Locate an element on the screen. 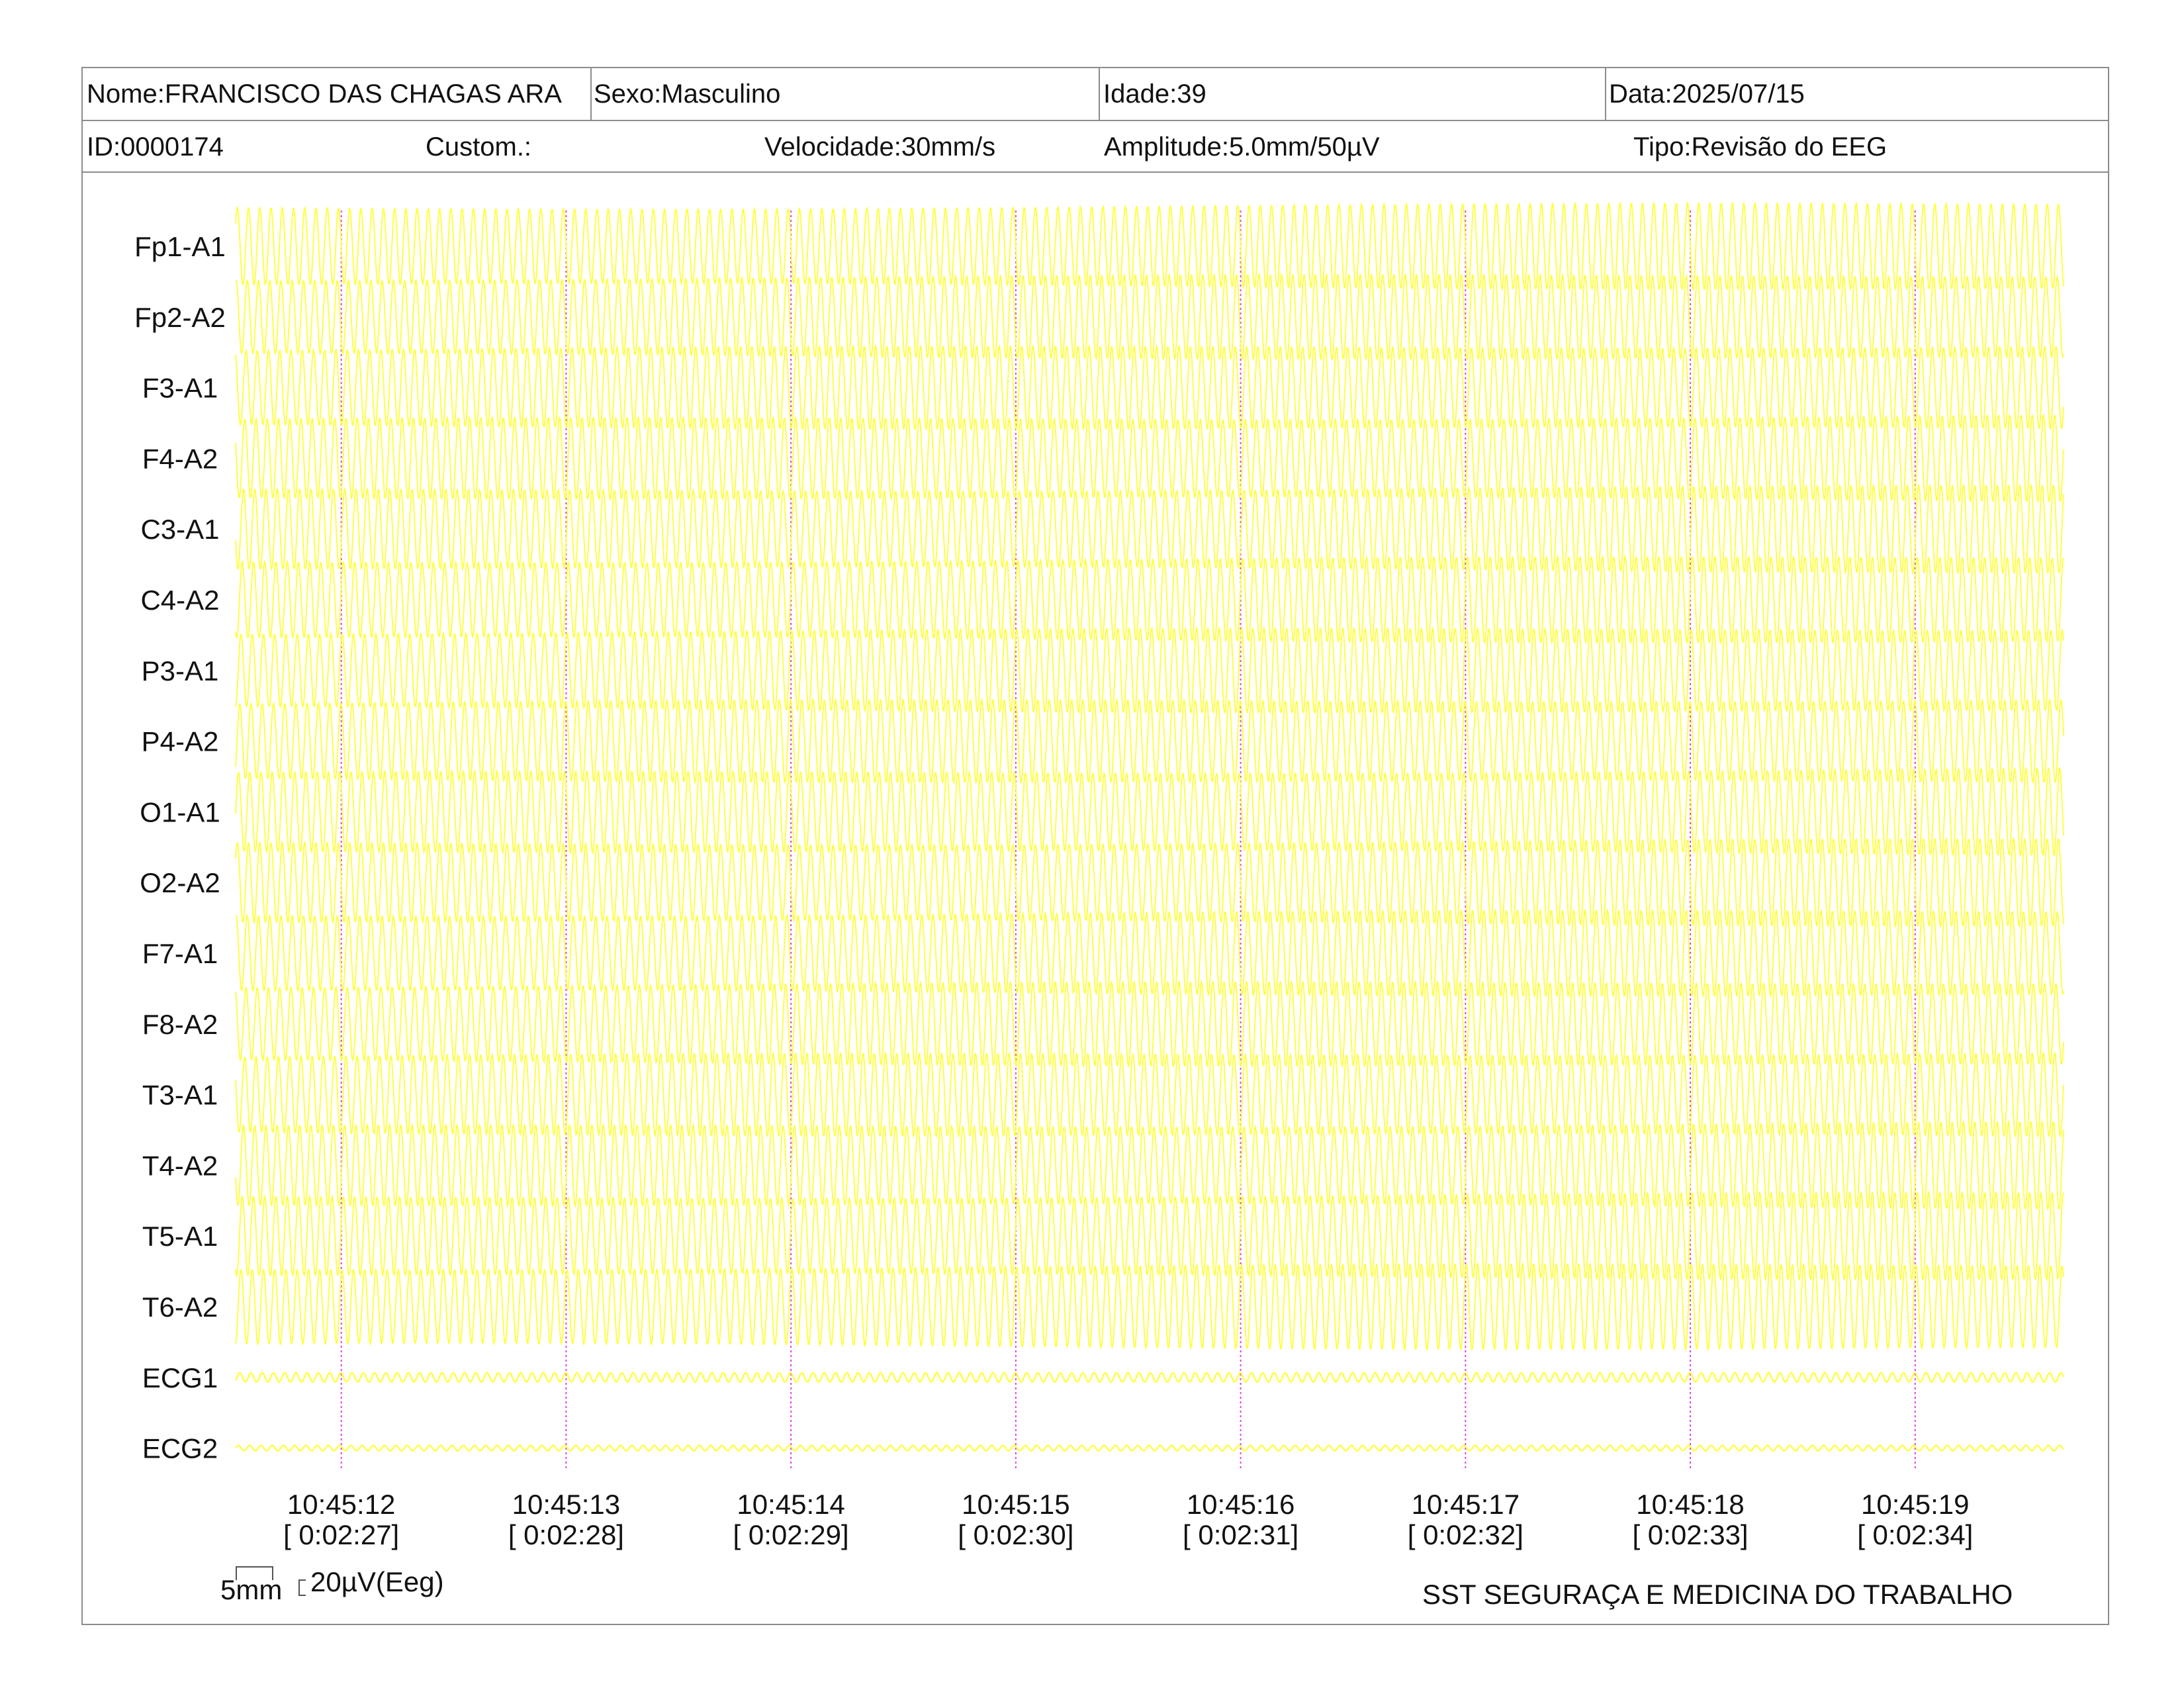  time-scale-label: 5mm is located at coordinates (251, 1589).